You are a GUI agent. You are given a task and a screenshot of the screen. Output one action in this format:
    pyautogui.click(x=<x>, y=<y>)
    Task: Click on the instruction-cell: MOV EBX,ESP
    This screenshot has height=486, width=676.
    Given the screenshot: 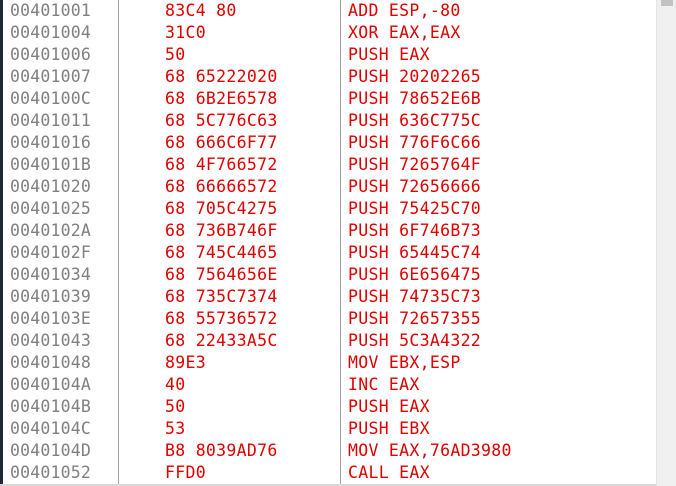 What is the action you would take?
    pyautogui.click(x=404, y=363)
    